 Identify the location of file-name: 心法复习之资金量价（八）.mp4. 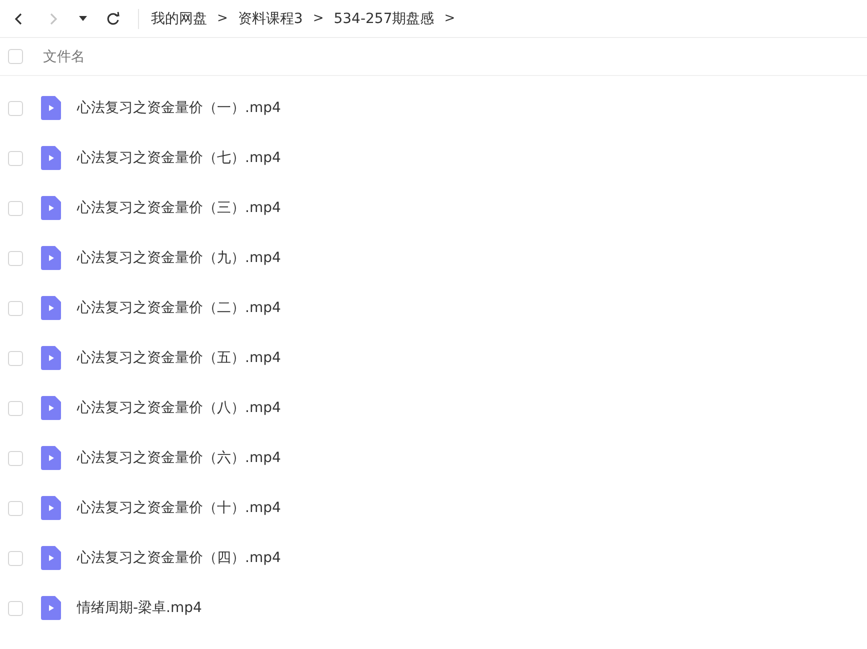
(179, 408).